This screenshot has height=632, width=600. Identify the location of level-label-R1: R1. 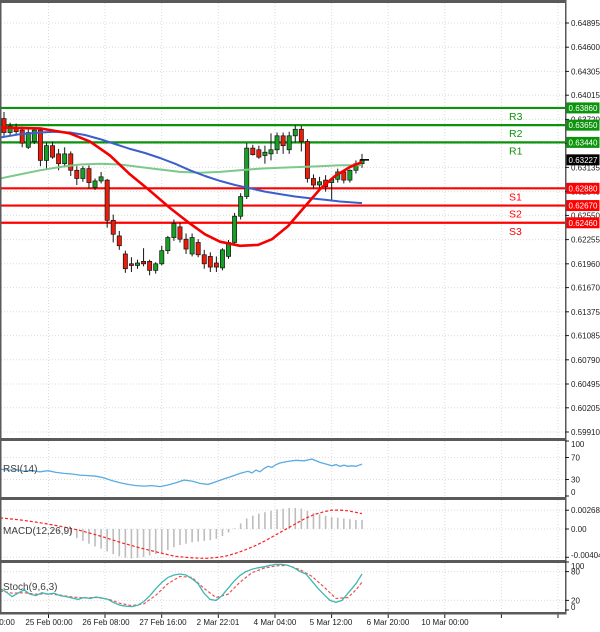
(516, 151).